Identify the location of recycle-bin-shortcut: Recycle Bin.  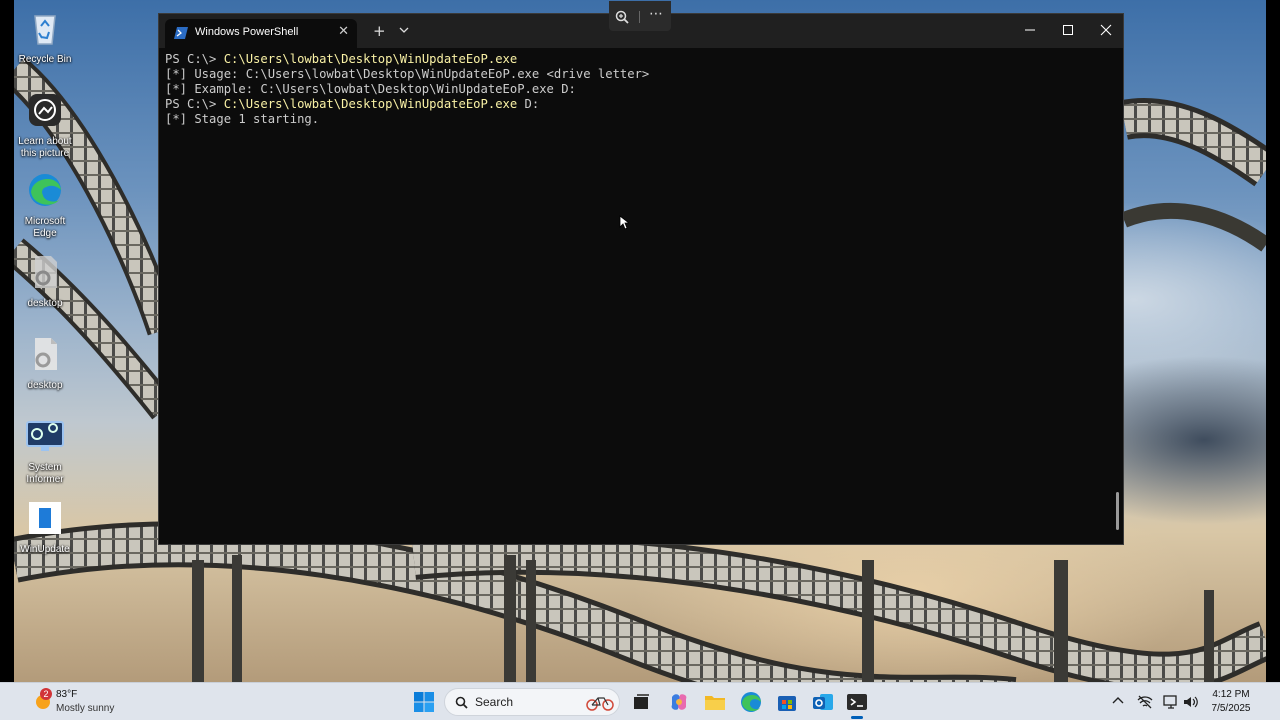
(45, 37).